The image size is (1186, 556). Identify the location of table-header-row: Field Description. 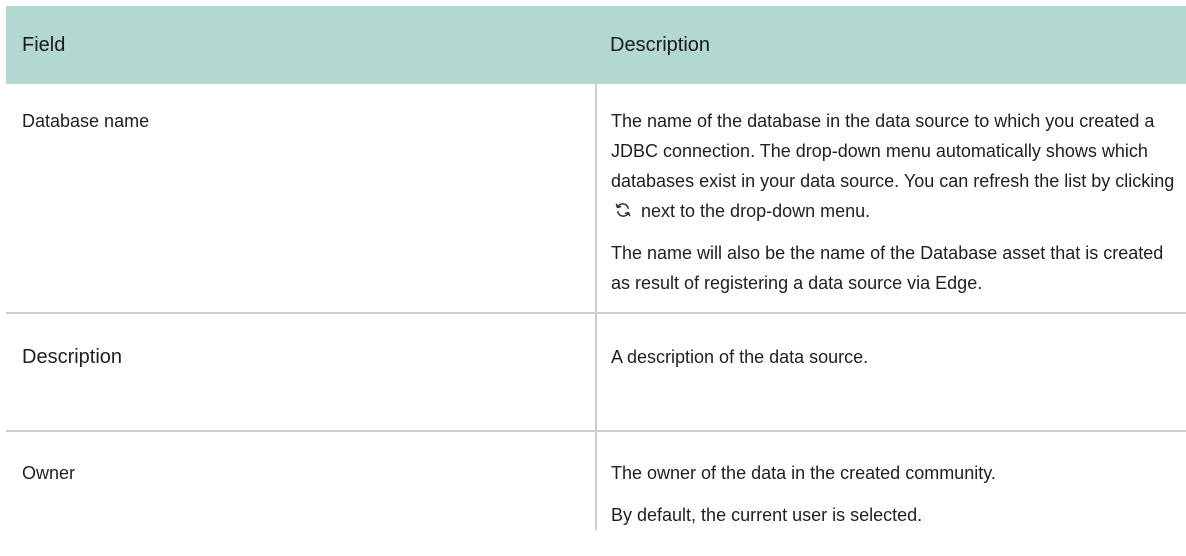
(596, 45).